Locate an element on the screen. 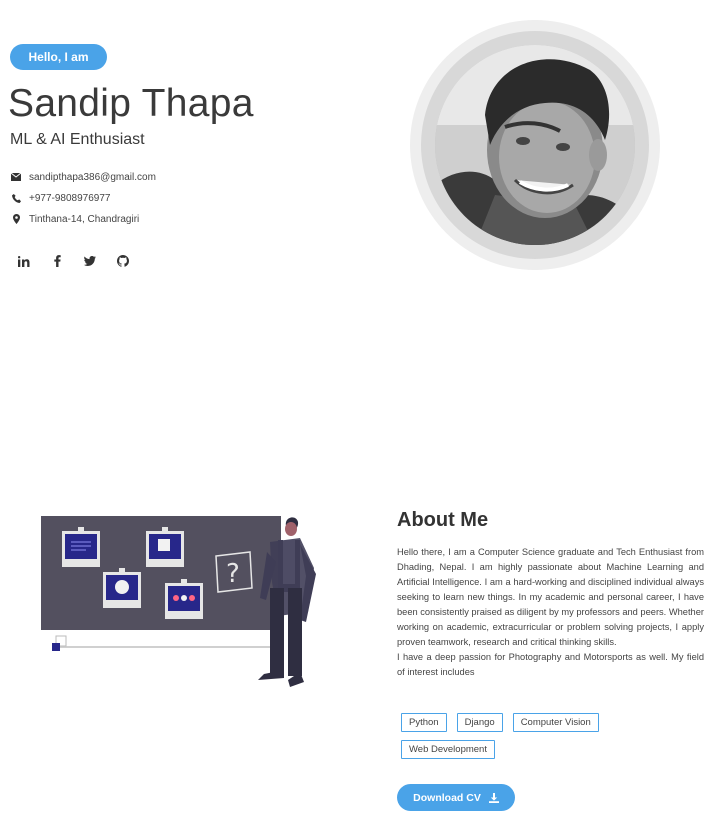 This screenshot has height=820, width=715. tag-computer-vision: Computer Vision is located at coordinates (555, 722).